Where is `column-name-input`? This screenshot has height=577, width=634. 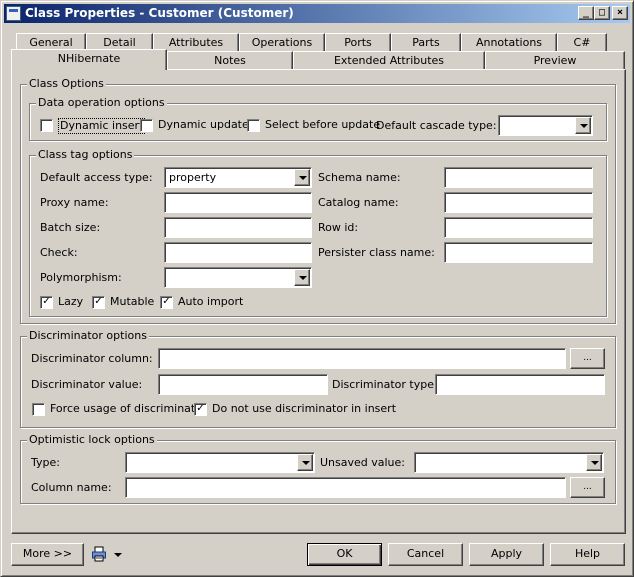 column-name-input is located at coordinates (345, 487).